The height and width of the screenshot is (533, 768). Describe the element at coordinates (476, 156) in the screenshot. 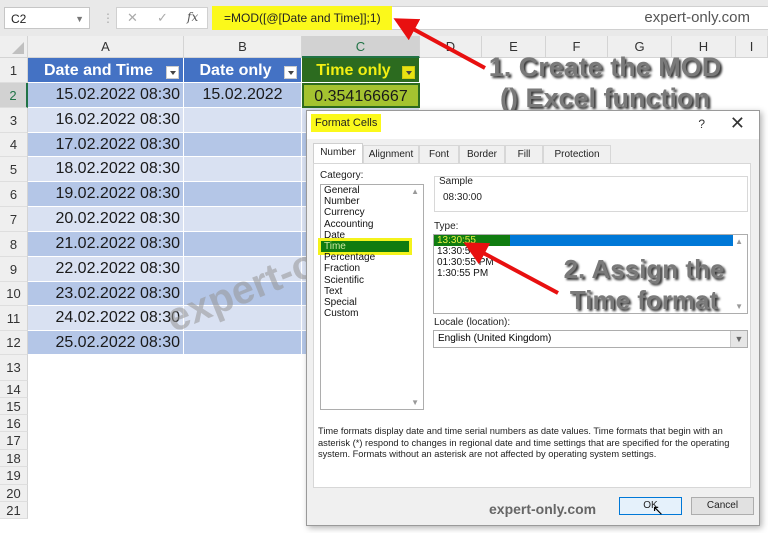

I see `annotation-arrows` at that location.